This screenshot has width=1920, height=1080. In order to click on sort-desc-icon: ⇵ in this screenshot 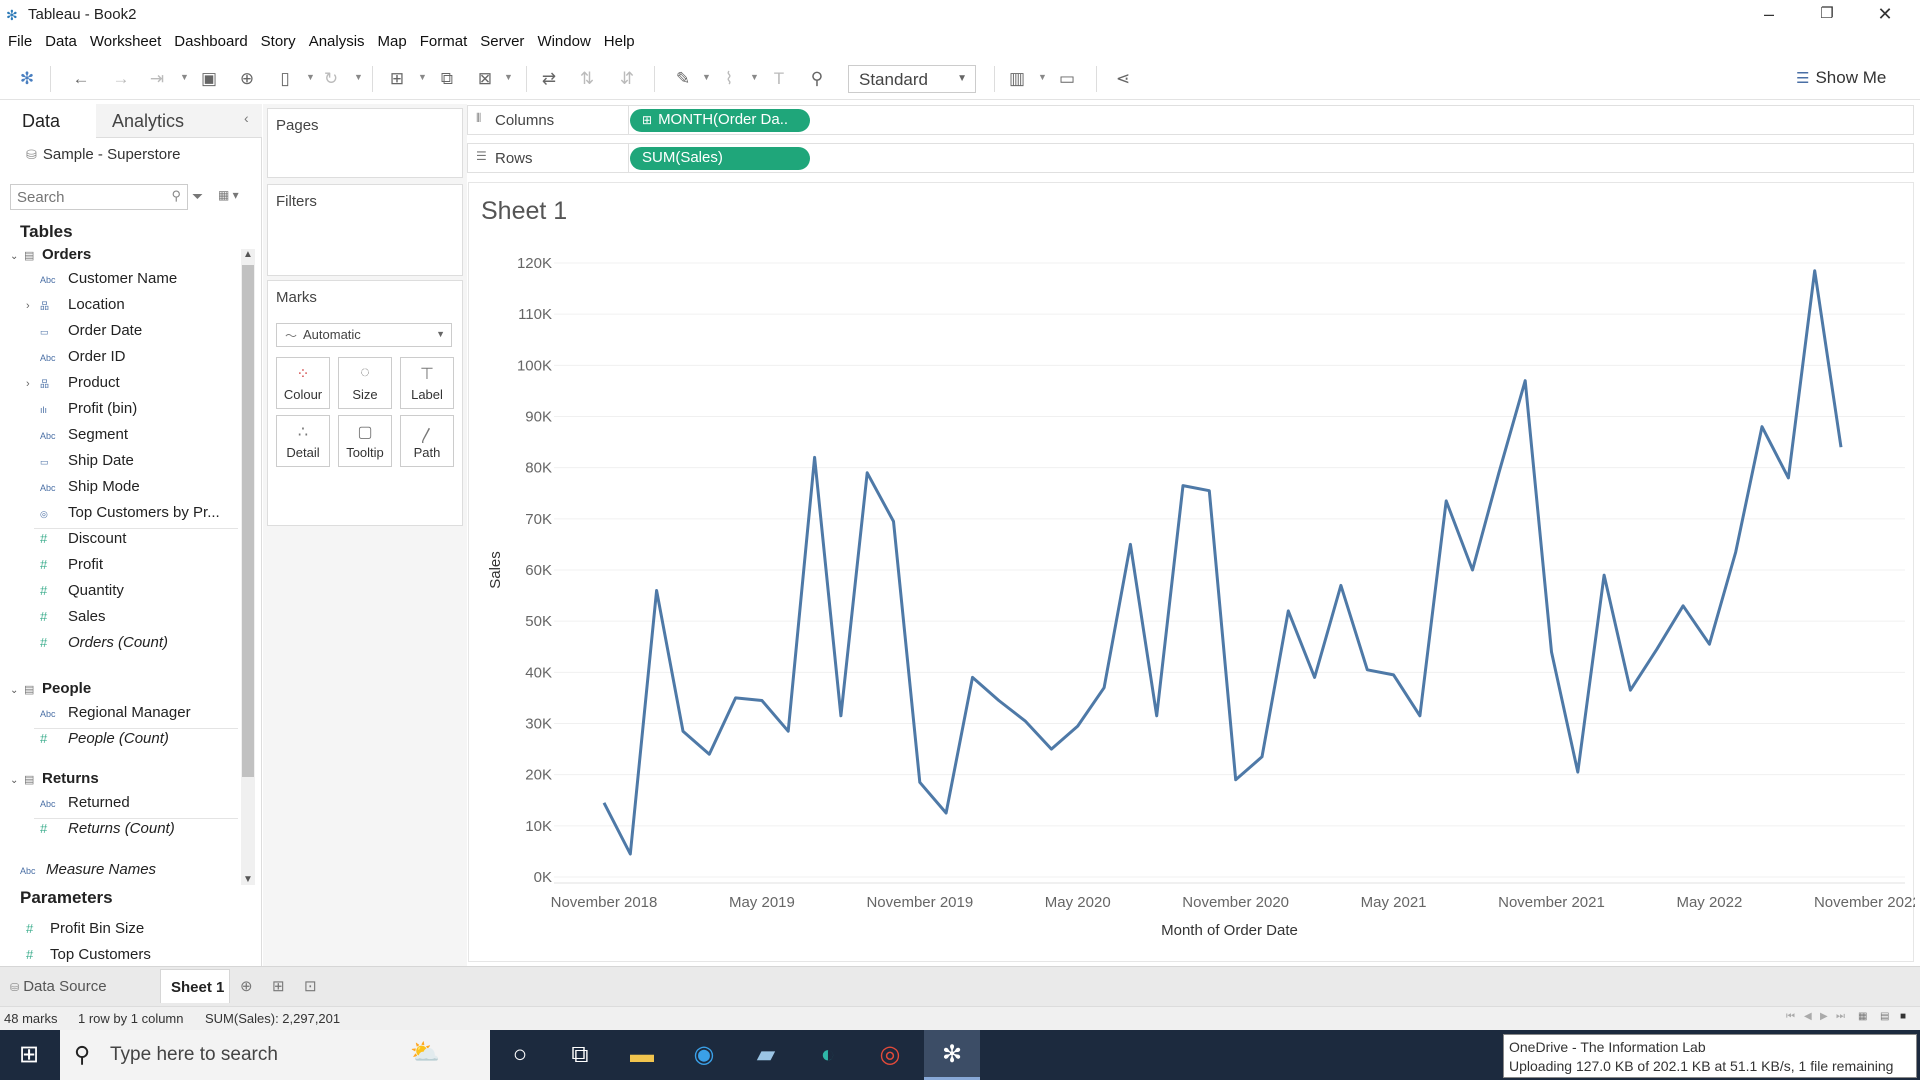, I will do `click(627, 79)`.